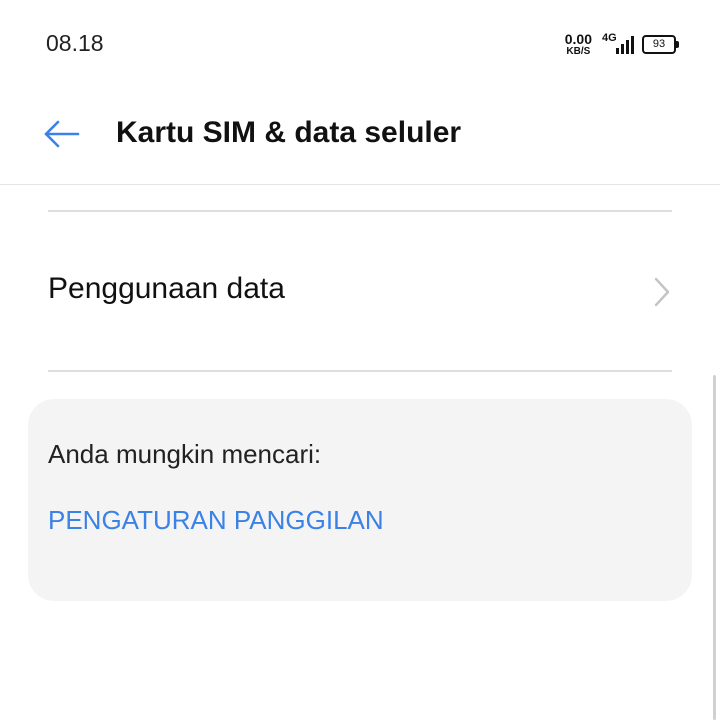  Describe the element at coordinates (360, 371) in the screenshot. I see `list-divider-bottom` at that location.